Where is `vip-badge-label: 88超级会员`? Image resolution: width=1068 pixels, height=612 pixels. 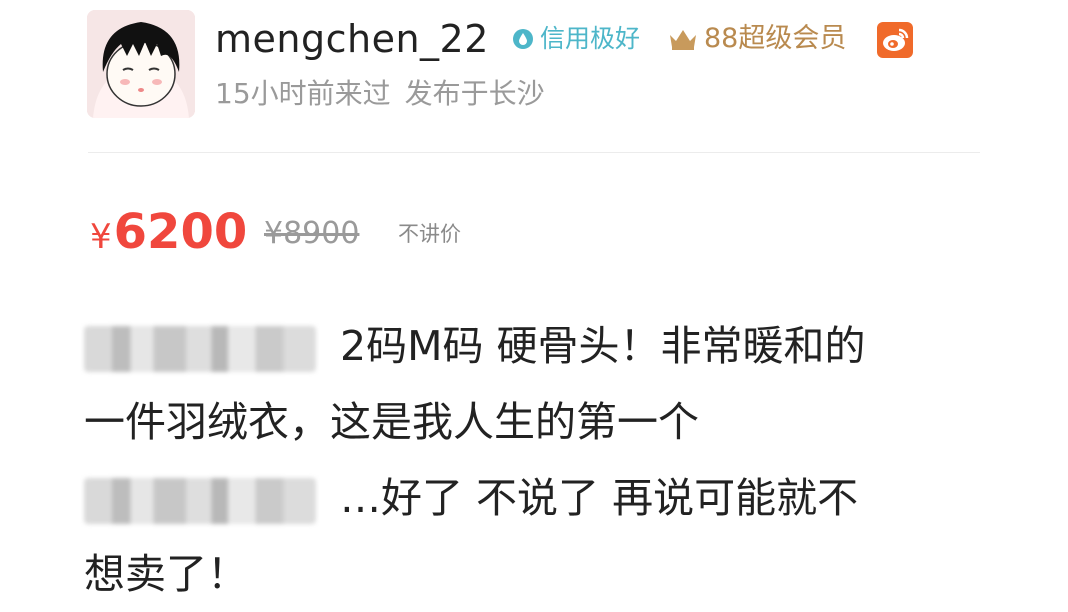
vip-badge-label: 88超级会员 is located at coordinates (775, 38).